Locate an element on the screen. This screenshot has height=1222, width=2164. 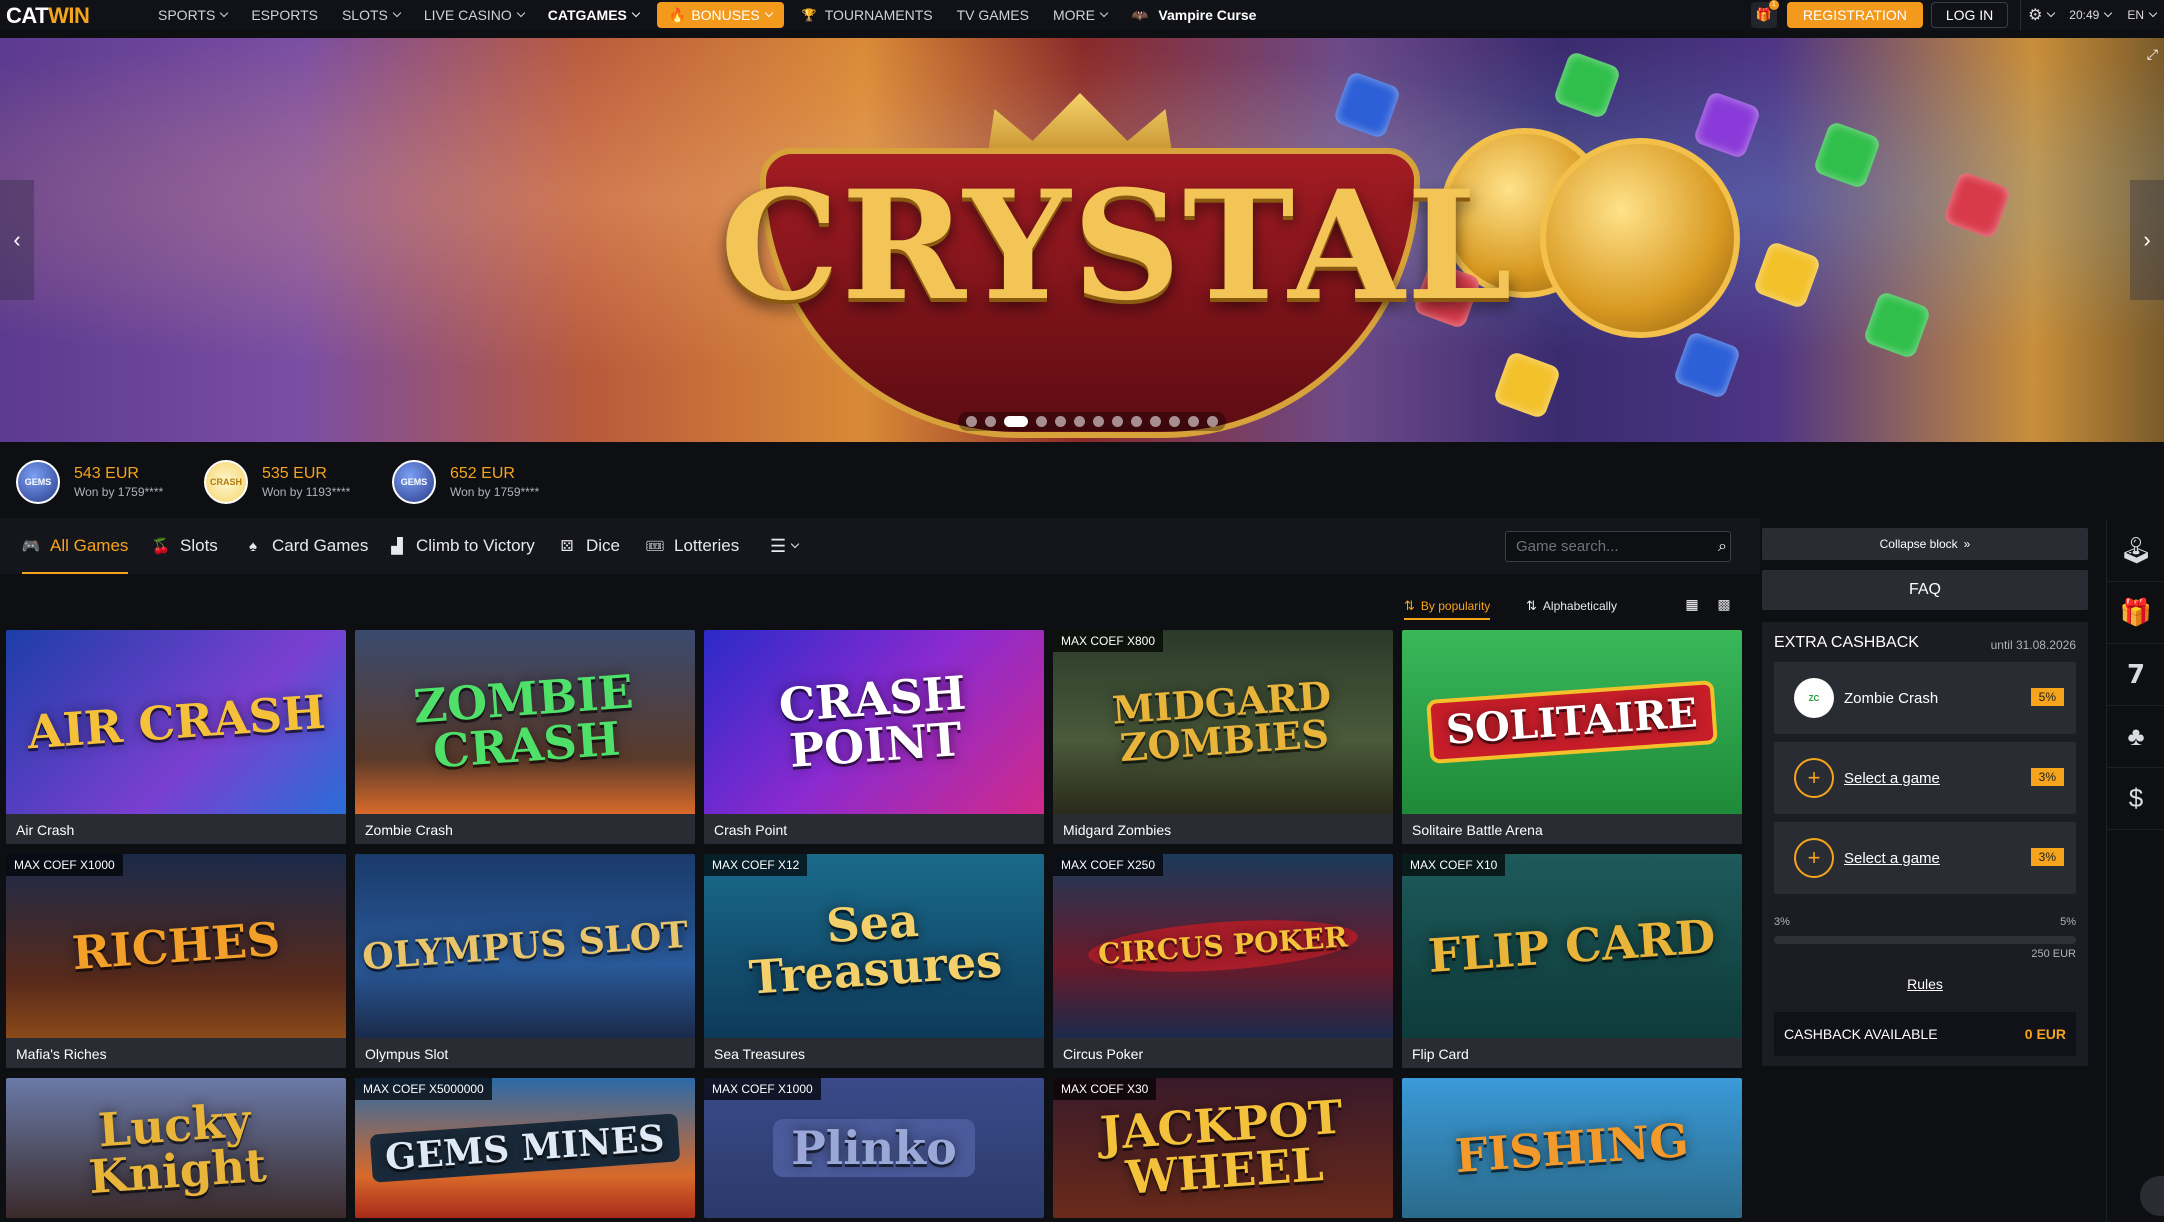
category-lotteries: 🎟 Lotteries is located at coordinates (692, 546).